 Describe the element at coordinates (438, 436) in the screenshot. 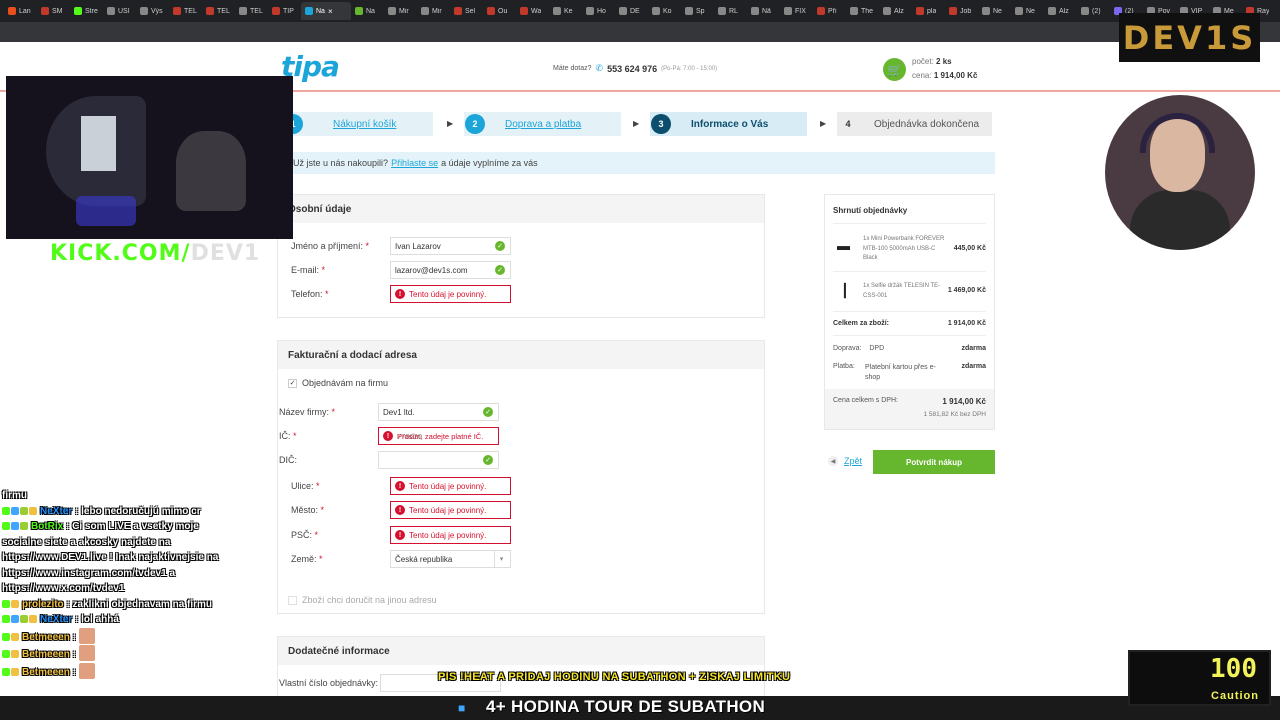

I see `ico-field: ! 778620 Prosím, zadejte platné IČ.` at that location.